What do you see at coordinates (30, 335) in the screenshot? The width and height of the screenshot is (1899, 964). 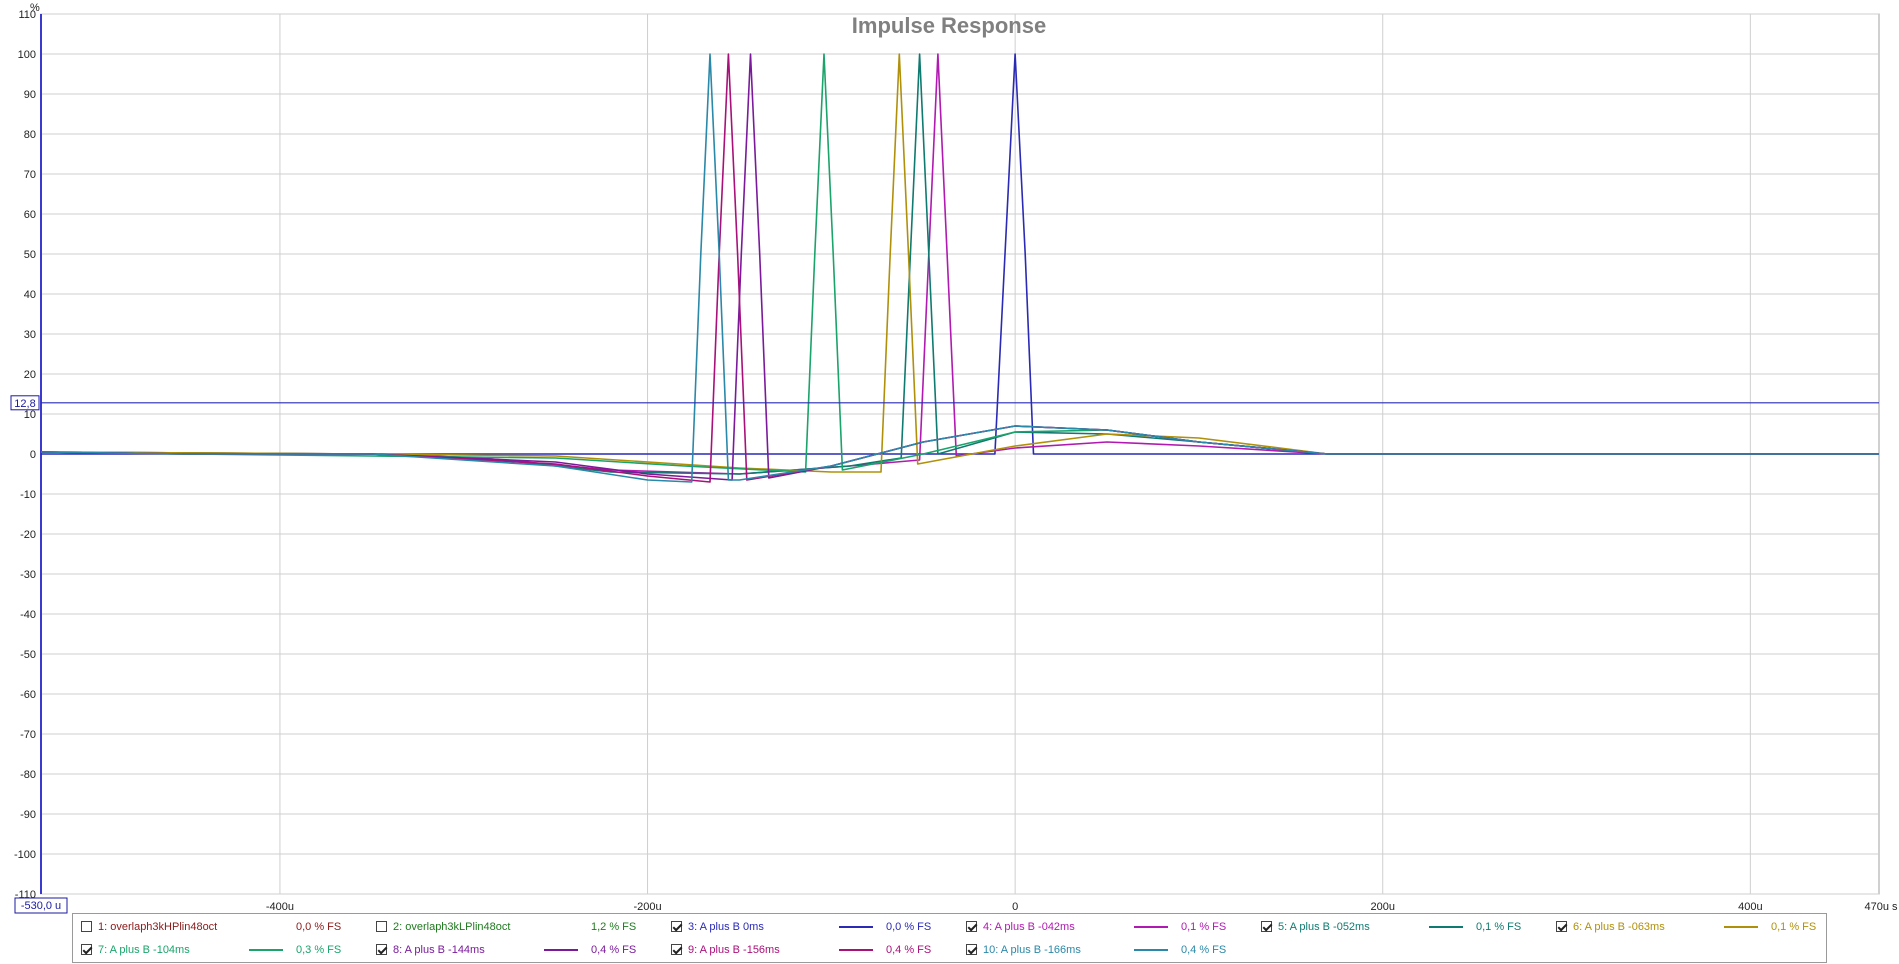 I see `y-tick-label: 30` at bounding box center [30, 335].